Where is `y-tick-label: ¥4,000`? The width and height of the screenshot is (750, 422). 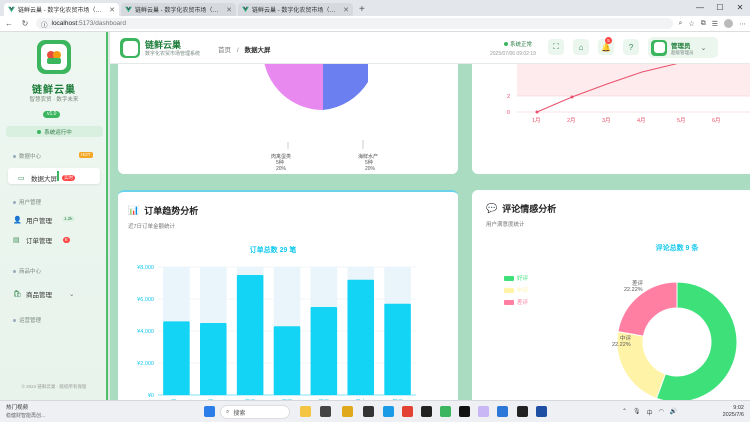
y-tick-label: ¥4,000 is located at coordinates (145, 332).